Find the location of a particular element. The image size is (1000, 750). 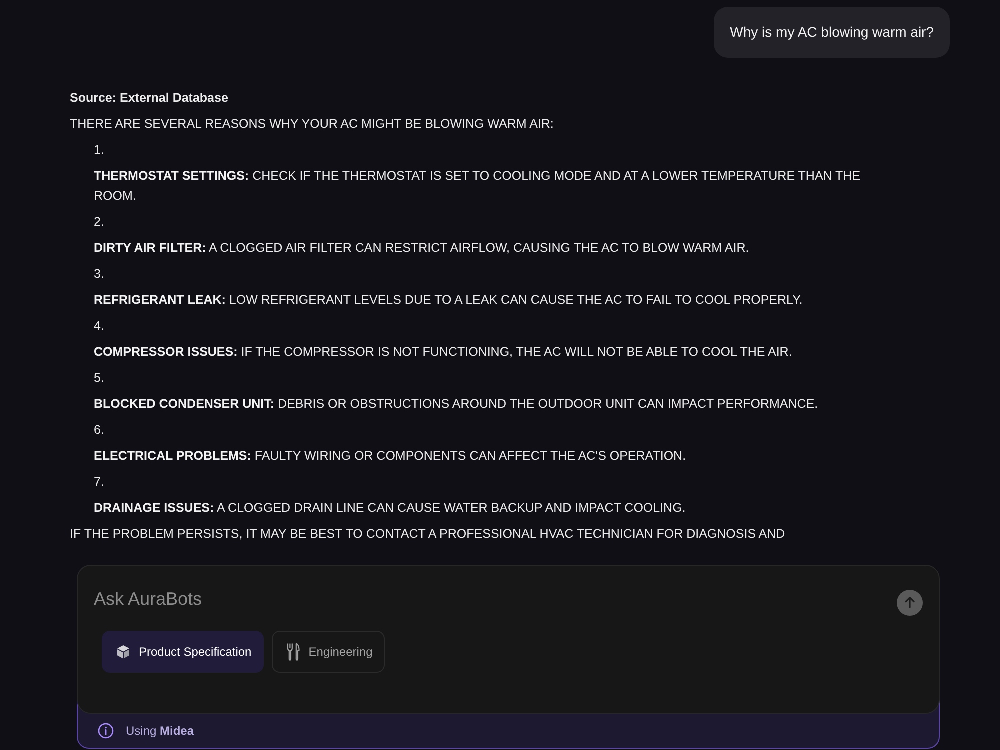

arrow-up-icon is located at coordinates (910, 602).